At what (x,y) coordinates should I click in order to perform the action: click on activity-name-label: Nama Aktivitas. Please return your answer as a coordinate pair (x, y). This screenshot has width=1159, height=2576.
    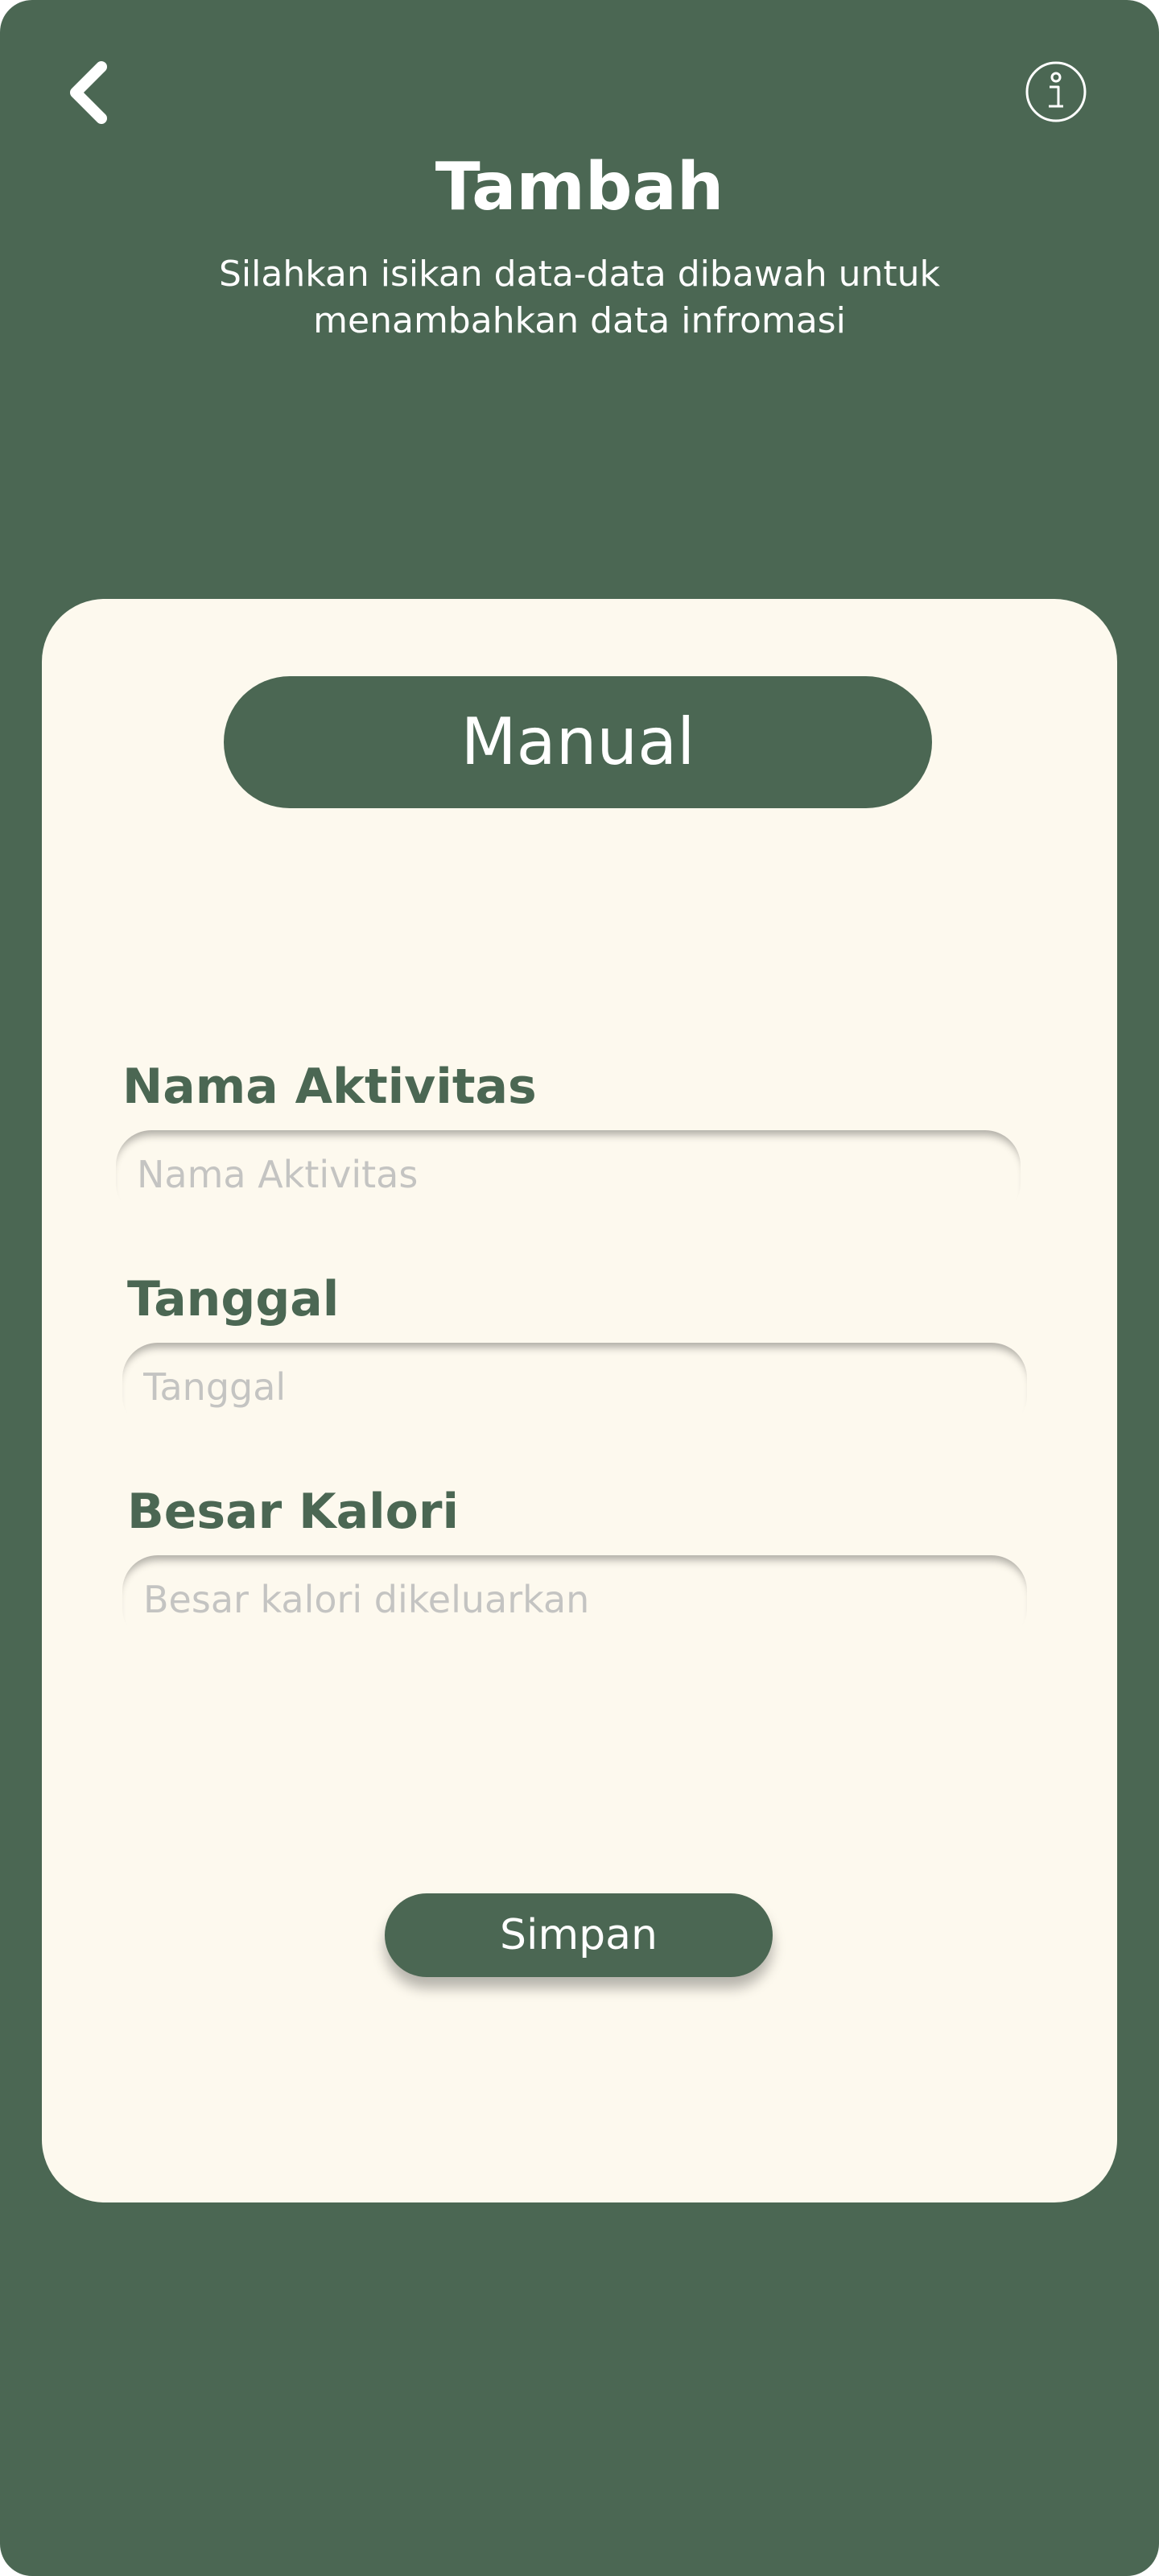
    Looking at the image, I should click on (329, 1087).